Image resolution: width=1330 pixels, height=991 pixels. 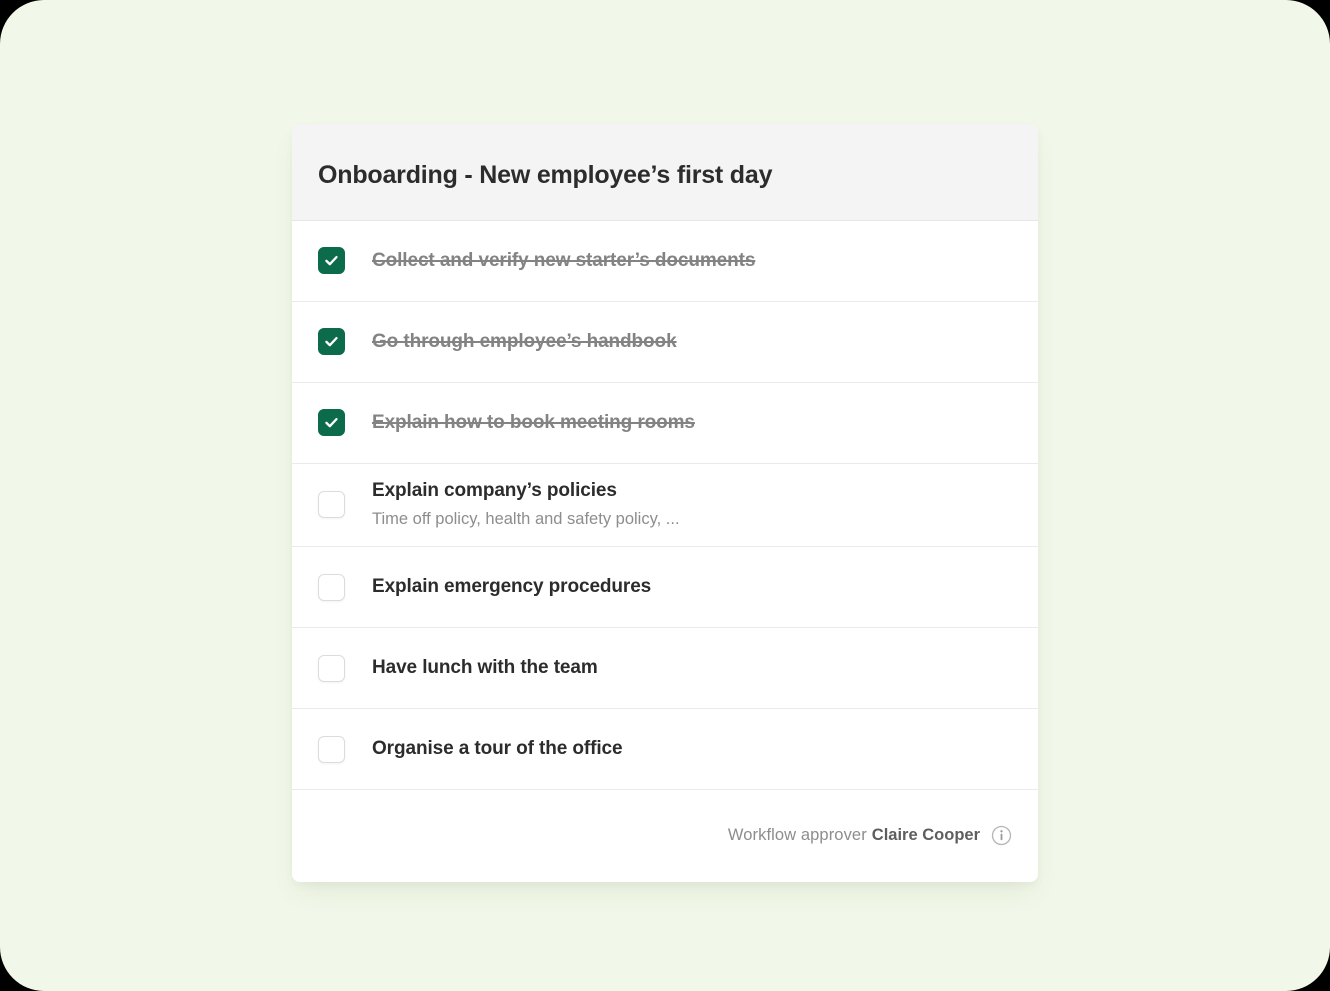 I want to click on task-row: Go through employee’s handbook, so click(x=665, y=342).